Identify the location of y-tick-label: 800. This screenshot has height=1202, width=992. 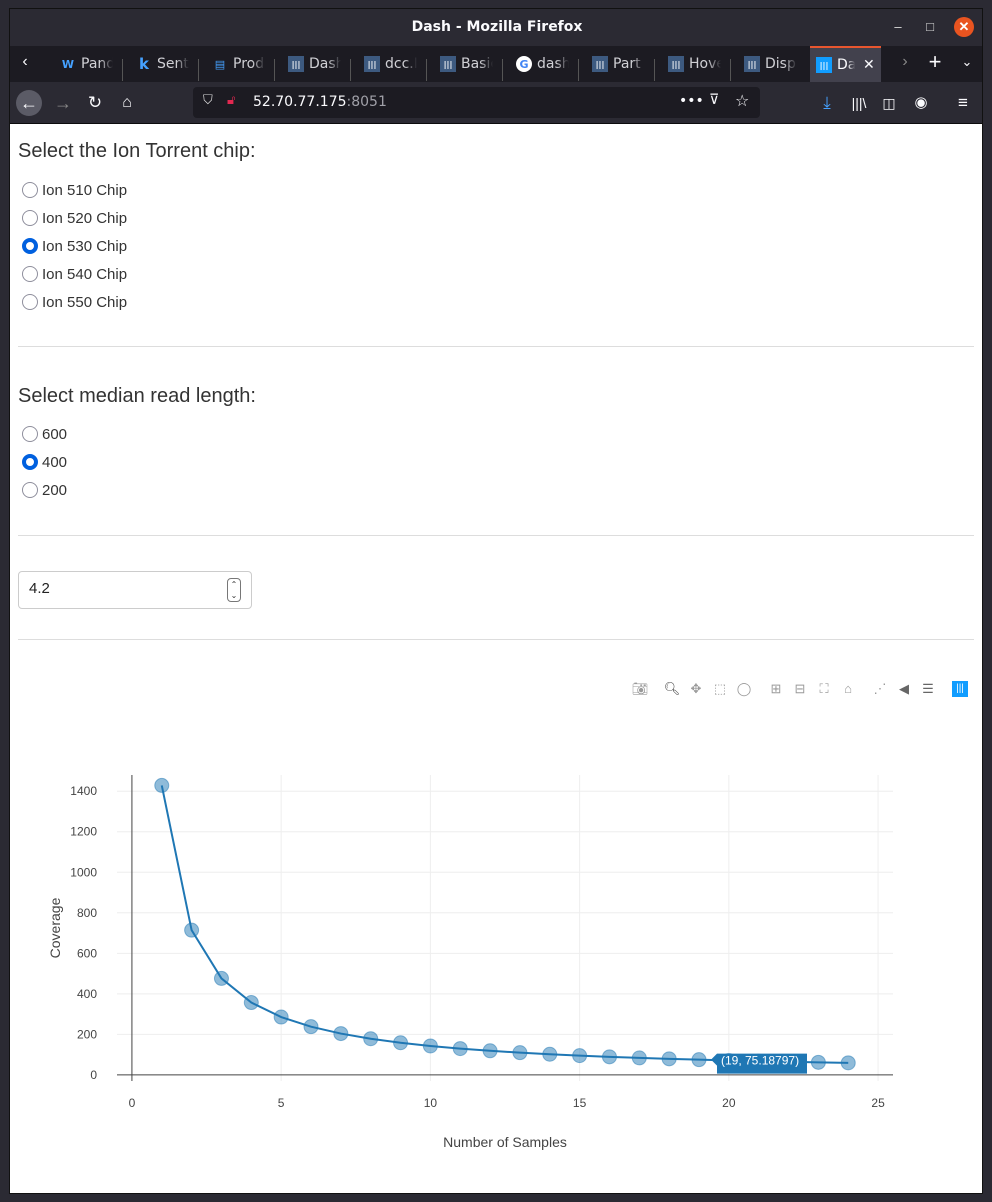
(87, 913).